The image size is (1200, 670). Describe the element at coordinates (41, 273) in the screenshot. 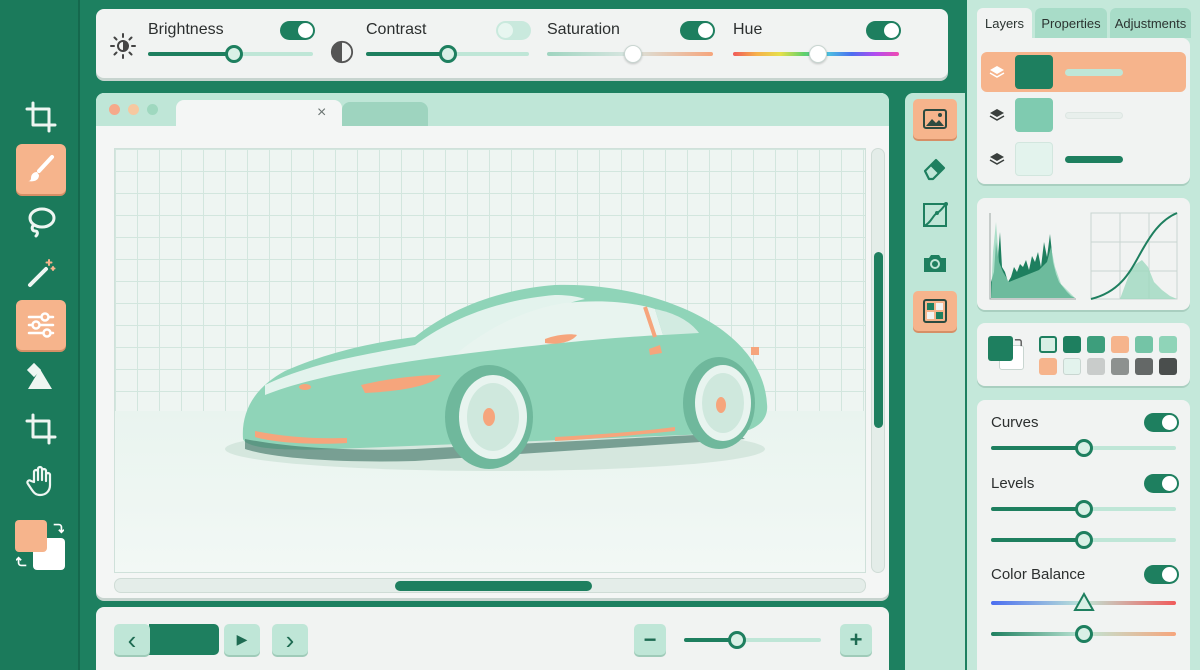

I see `magic-wand-tool-button` at that location.